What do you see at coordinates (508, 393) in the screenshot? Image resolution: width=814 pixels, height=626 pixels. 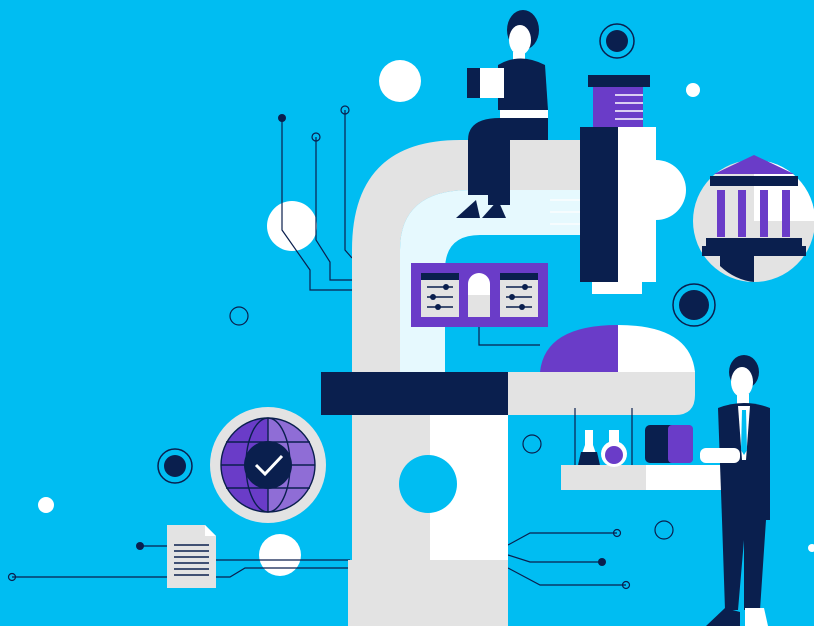 I see `microscope-stage` at bounding box center [508, 393].